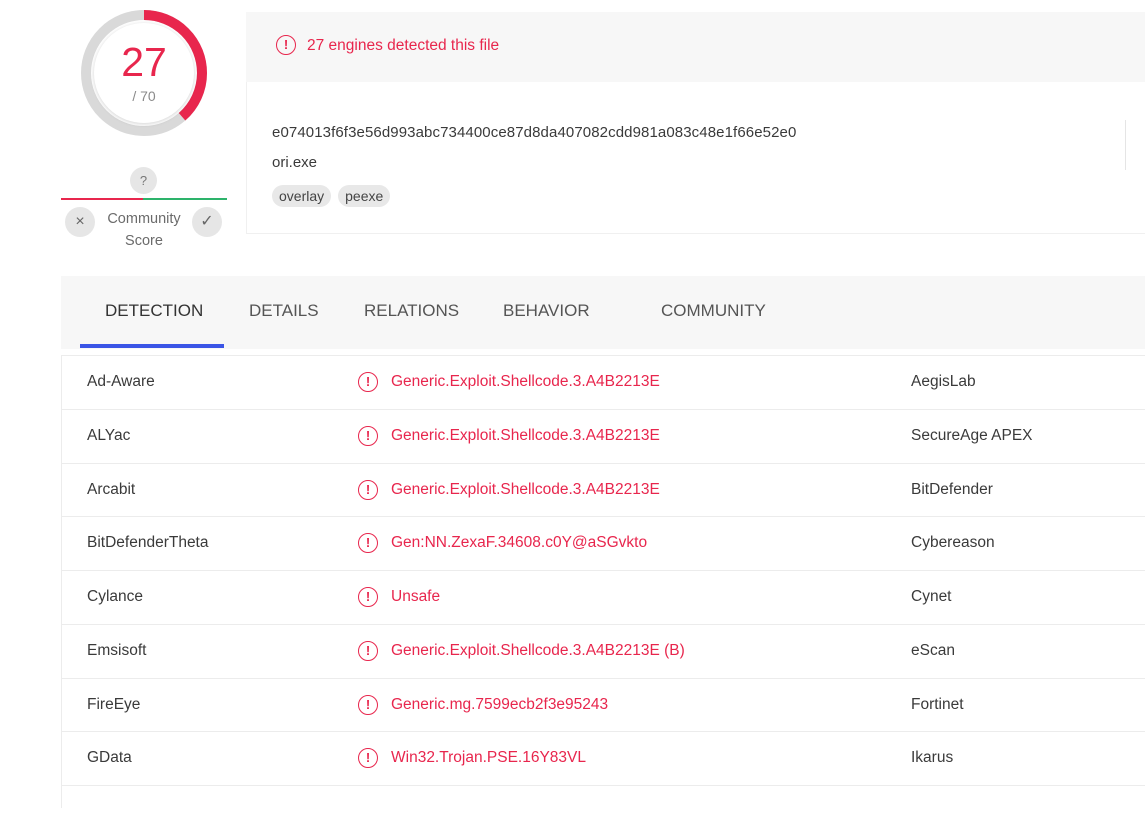  What do you see at coordinates (152, 346) in the screenshot?
I see `active-tab-indicator` at bounding box center [152, 346].